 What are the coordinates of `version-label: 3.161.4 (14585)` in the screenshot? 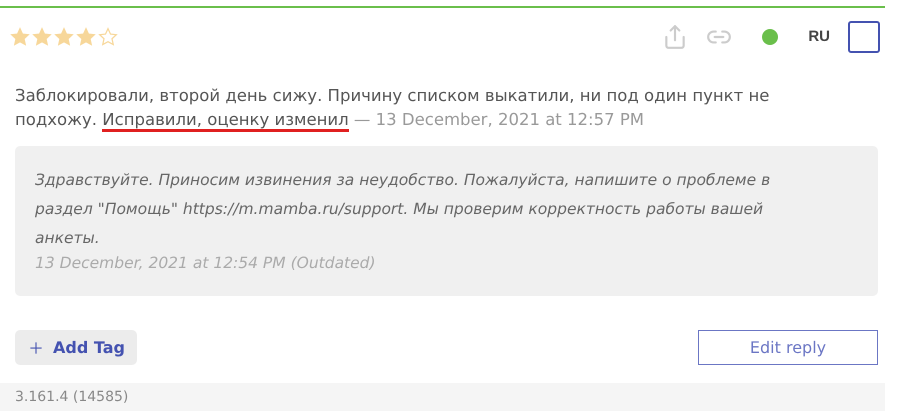 It's located at (442, 397).